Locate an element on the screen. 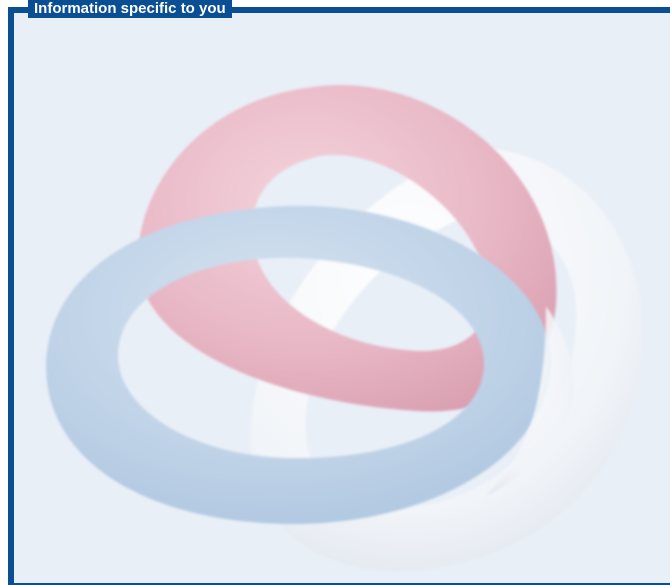 This screenshot has height=585, width=670. panel-title: Information specific to you is located at coordinates (130, 9).